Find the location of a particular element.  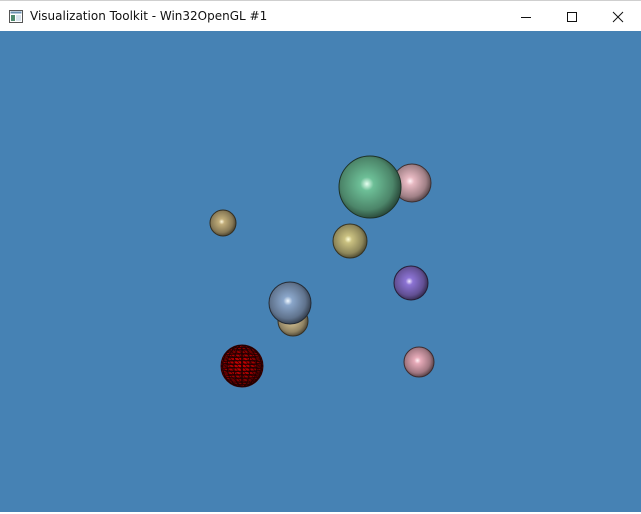

sphere-pink-lower-body is located at coordinates (419, 362).